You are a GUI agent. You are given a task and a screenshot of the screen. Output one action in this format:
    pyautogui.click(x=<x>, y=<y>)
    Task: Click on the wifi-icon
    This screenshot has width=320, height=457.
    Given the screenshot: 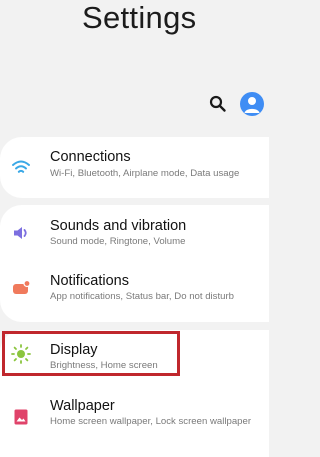 What is the action you would take?
    pyautogui.click(x=21, y=166)
    